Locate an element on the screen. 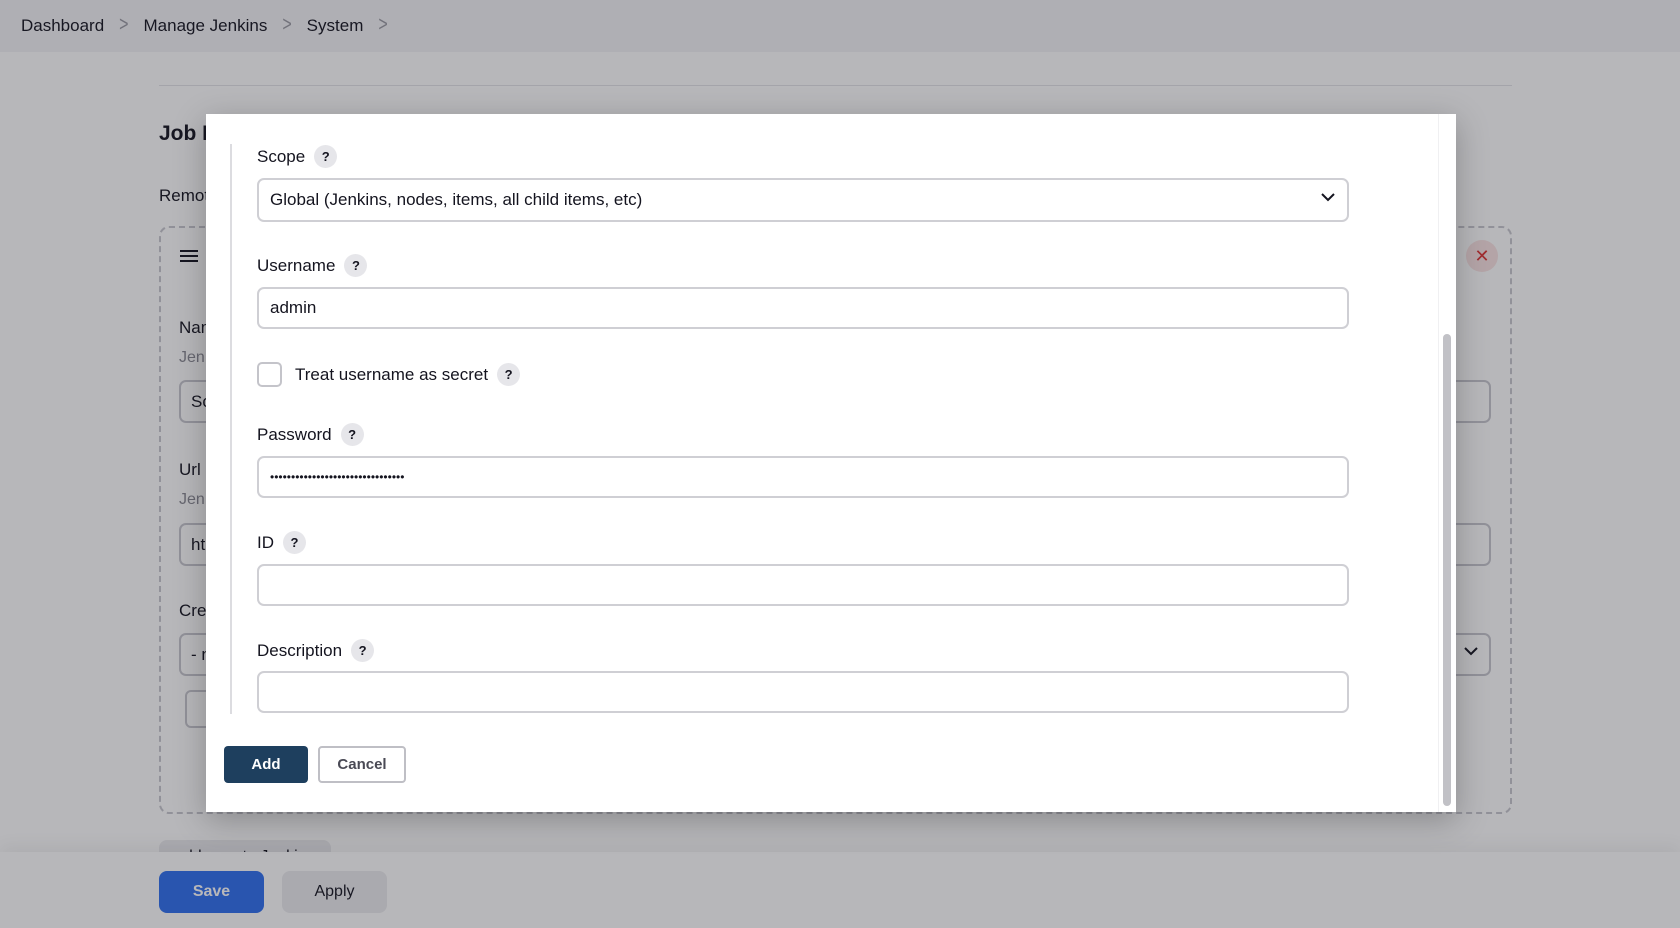 This screenshot has width=1680, height=928. cancel-button: Cancel is located at coordinates (362, 764).